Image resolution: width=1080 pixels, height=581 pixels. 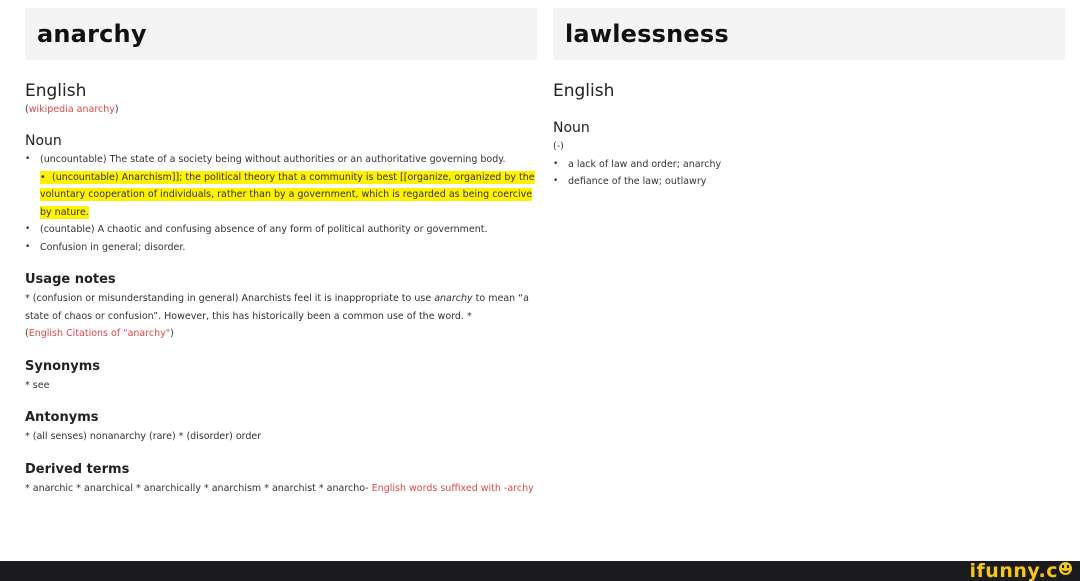 I want to click on brand-text: ifunny.c, so click(x=1013, y=570).